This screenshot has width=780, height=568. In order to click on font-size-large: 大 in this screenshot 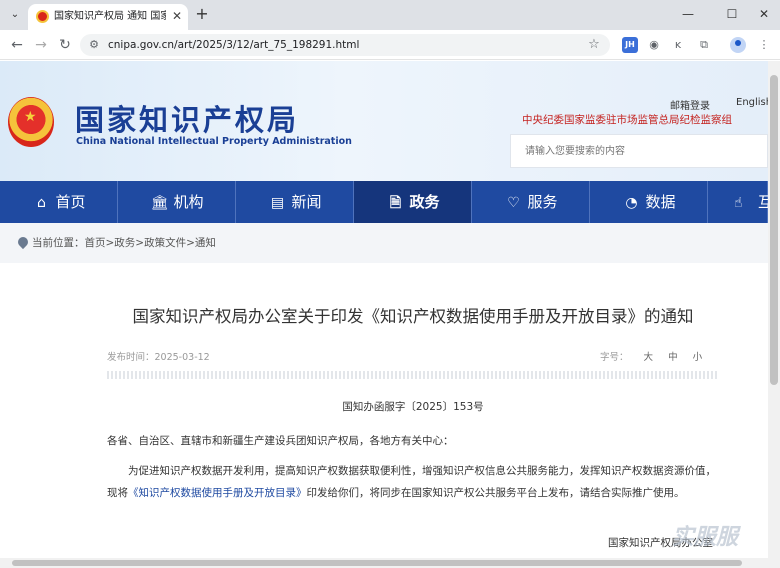, I will do `click(649, 357)`.